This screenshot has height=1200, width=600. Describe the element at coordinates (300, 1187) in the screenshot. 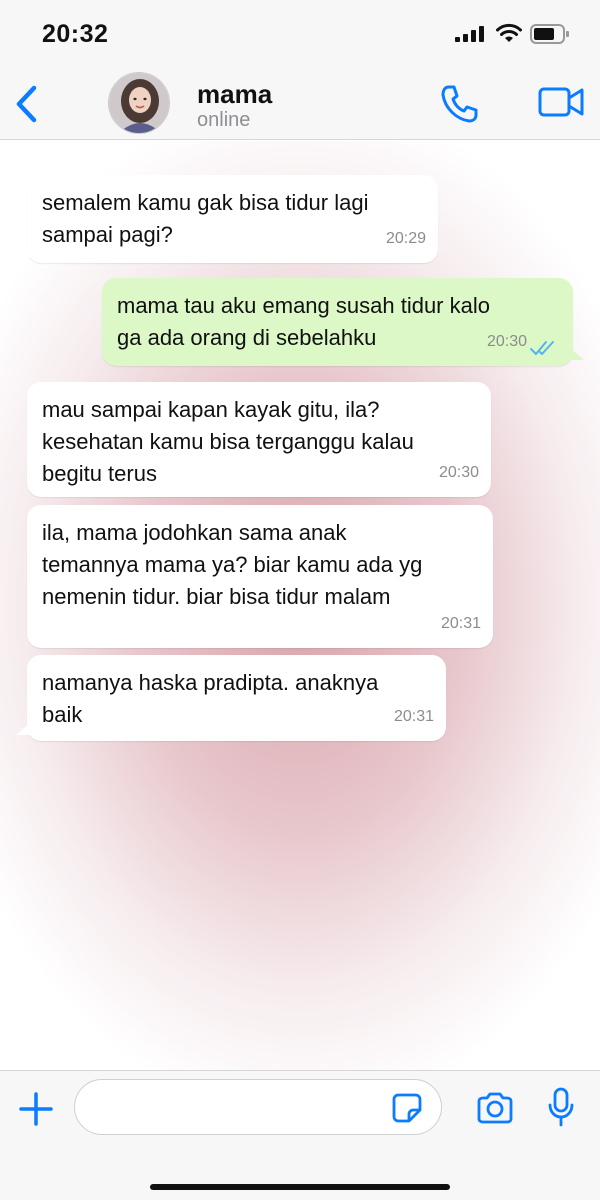

I see `home-indicator` at that location.